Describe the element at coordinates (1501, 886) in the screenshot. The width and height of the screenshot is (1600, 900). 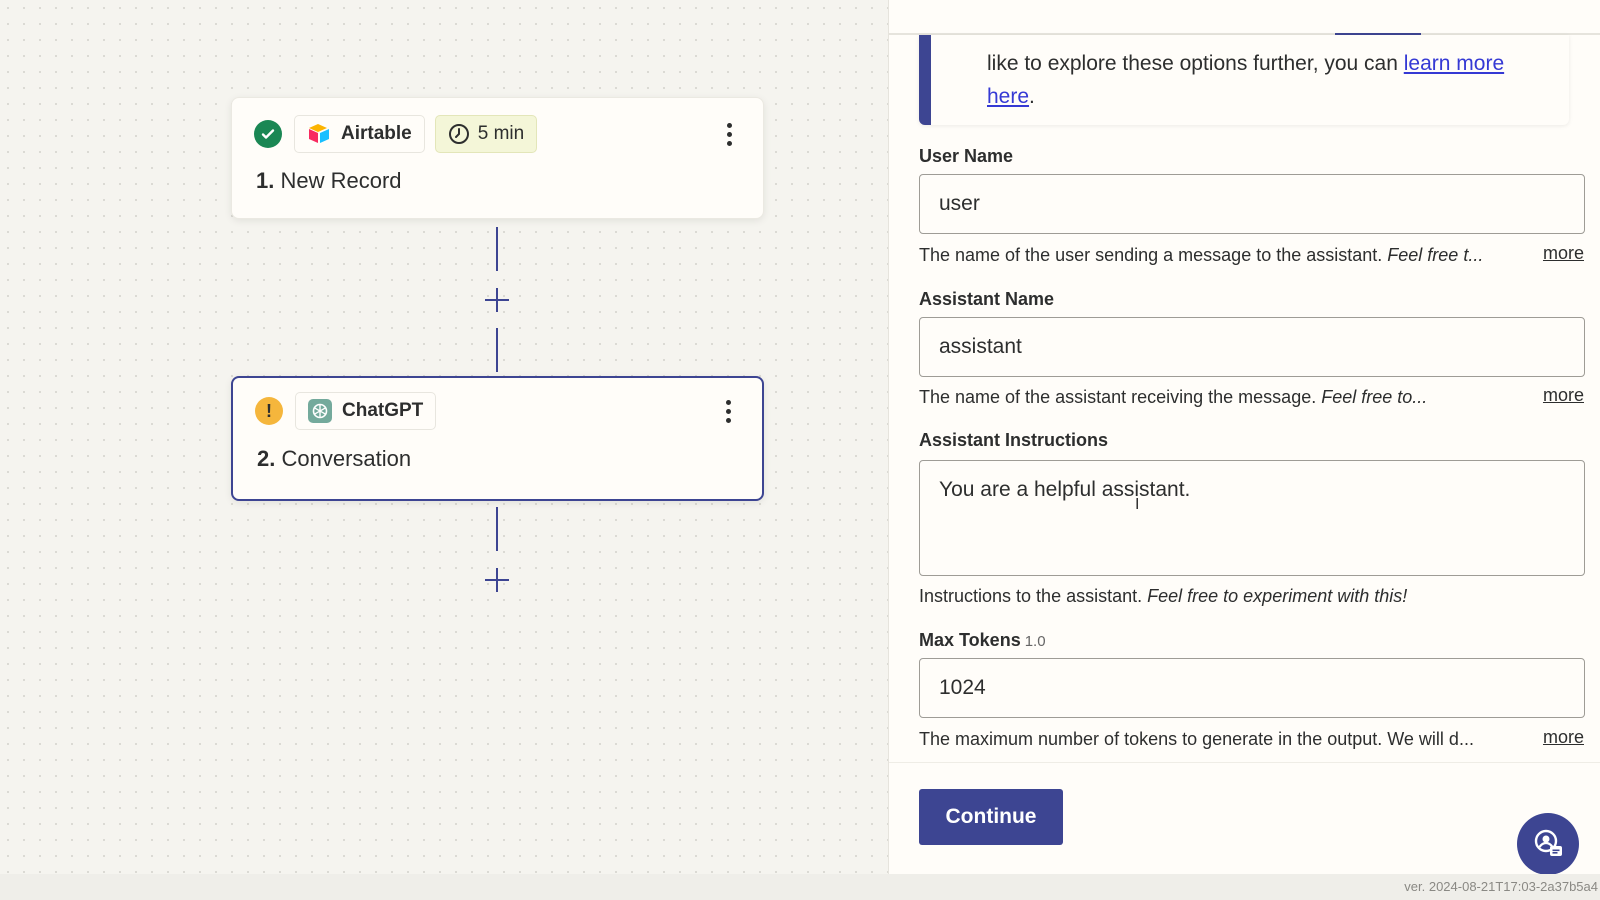
I see `version-label: ver. 2024-08-21T17:03-2a37b5a4` at that location.